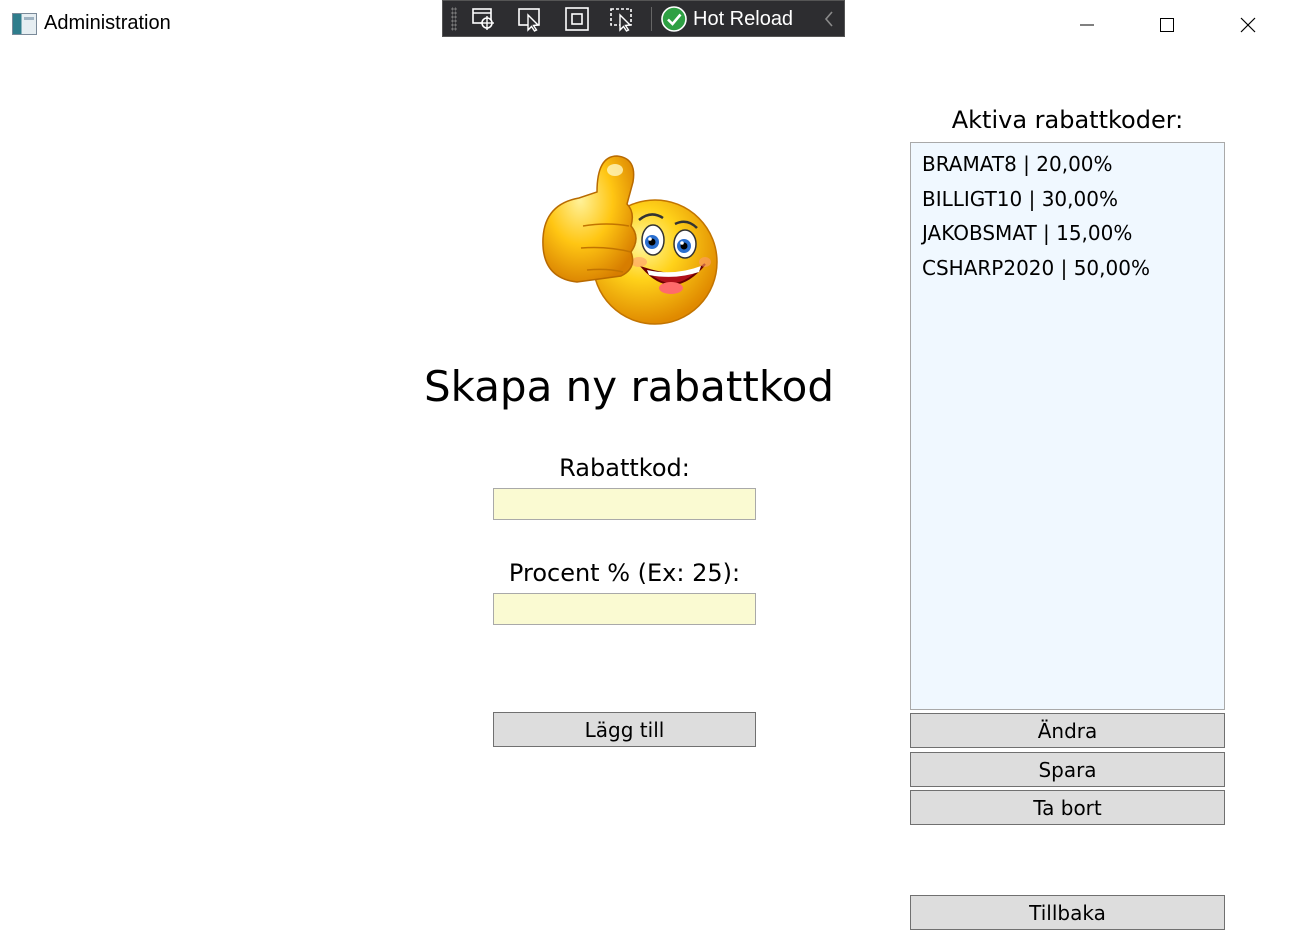 This screenshot has height=946, width=1289. I want to click on percent-label: Procent % (Ex: 25):, so click(624, 573).